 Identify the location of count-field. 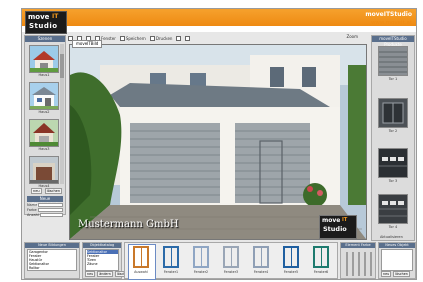
(51, 215).